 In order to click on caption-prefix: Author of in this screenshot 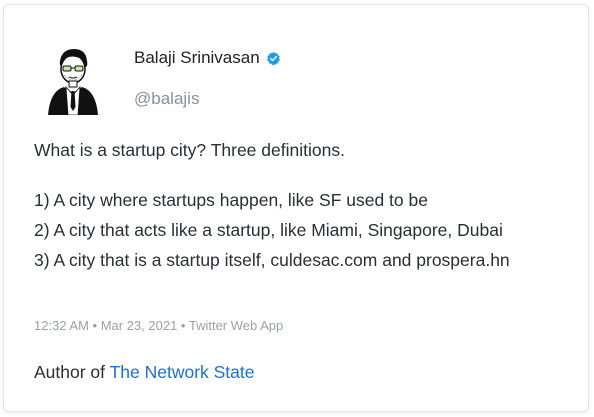, I will do `click(70, 372)`.